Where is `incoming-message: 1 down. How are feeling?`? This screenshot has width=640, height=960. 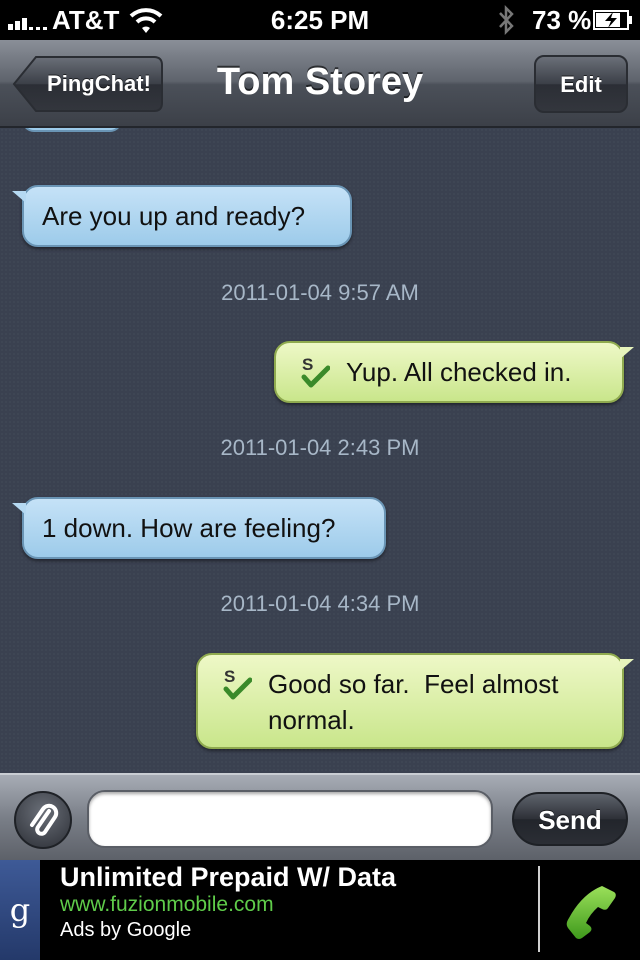
incoming-message: 1 down. How are feeling? is located at coordinates (199, 528).